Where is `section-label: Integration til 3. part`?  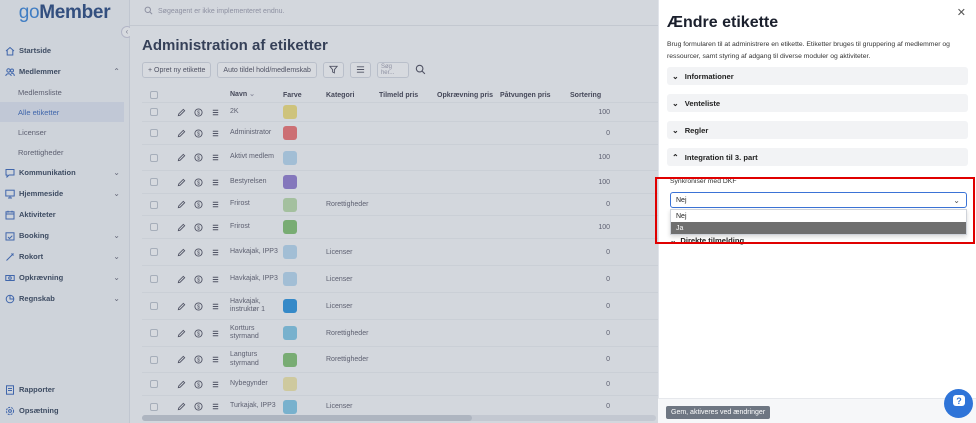 section-label: Integration til 3. part is located at coordinates (721, 157).